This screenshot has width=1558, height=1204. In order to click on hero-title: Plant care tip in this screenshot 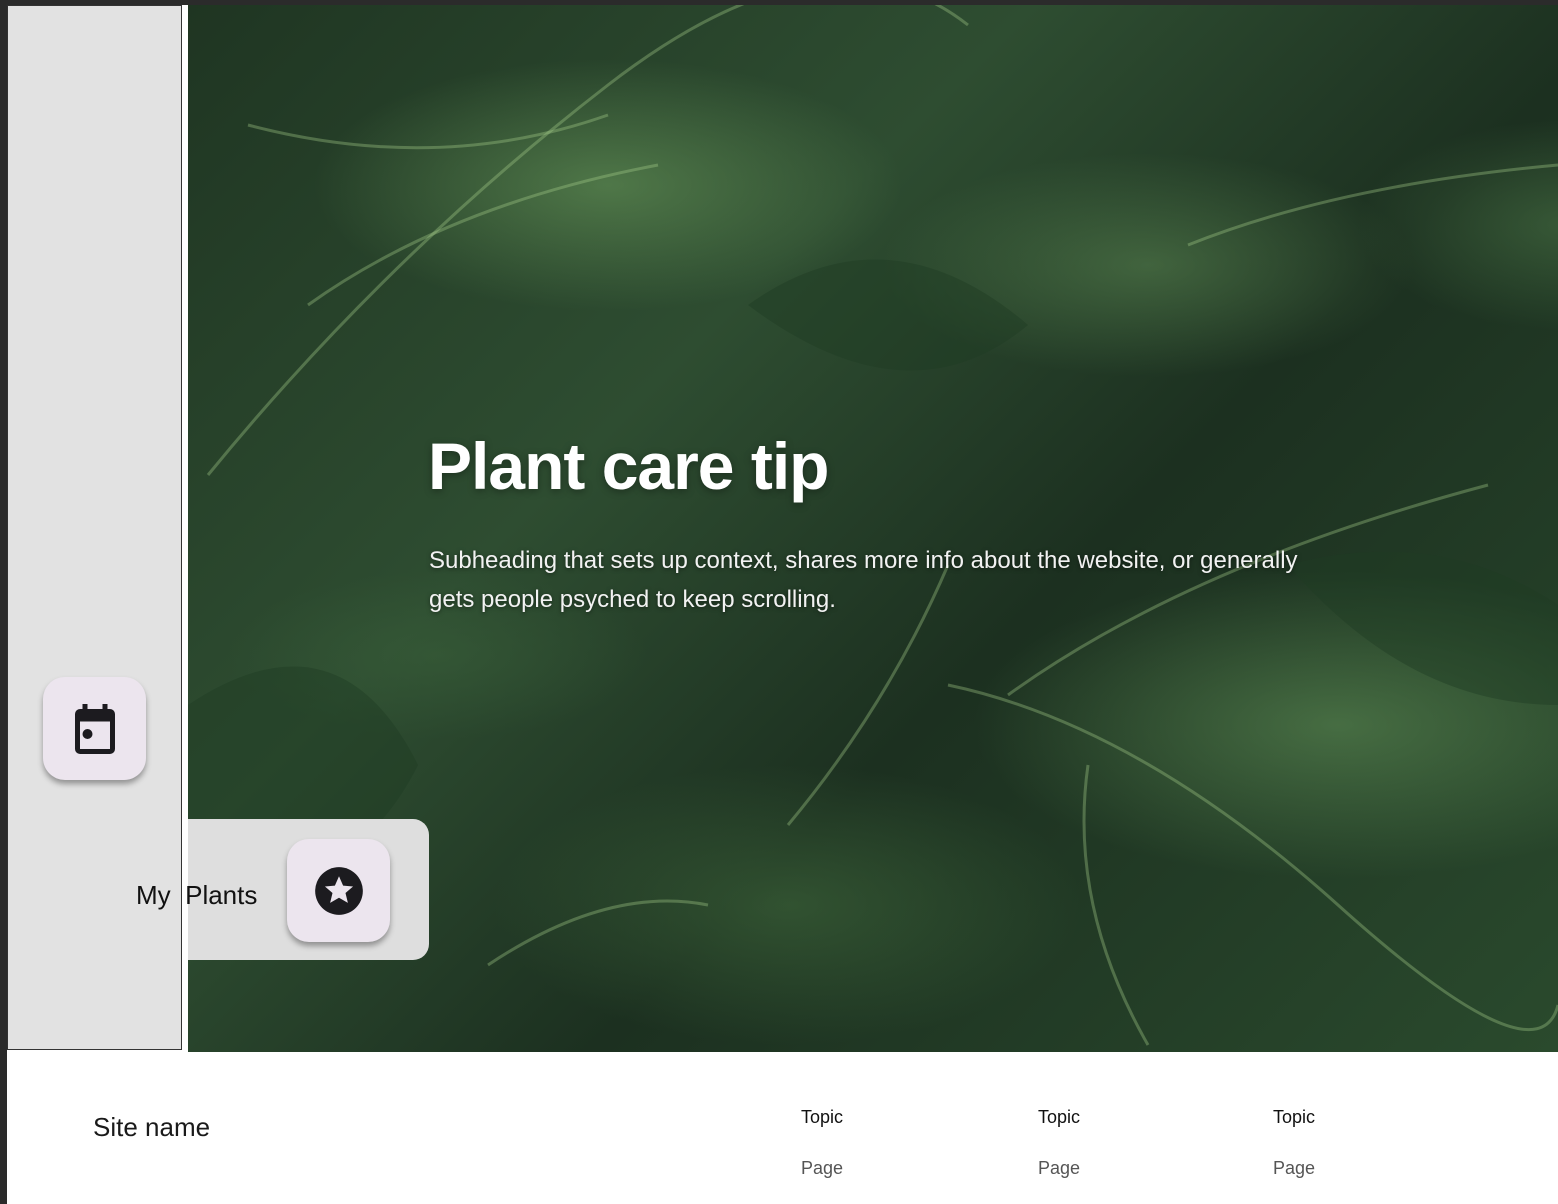, I will do `click(628, 466)`.